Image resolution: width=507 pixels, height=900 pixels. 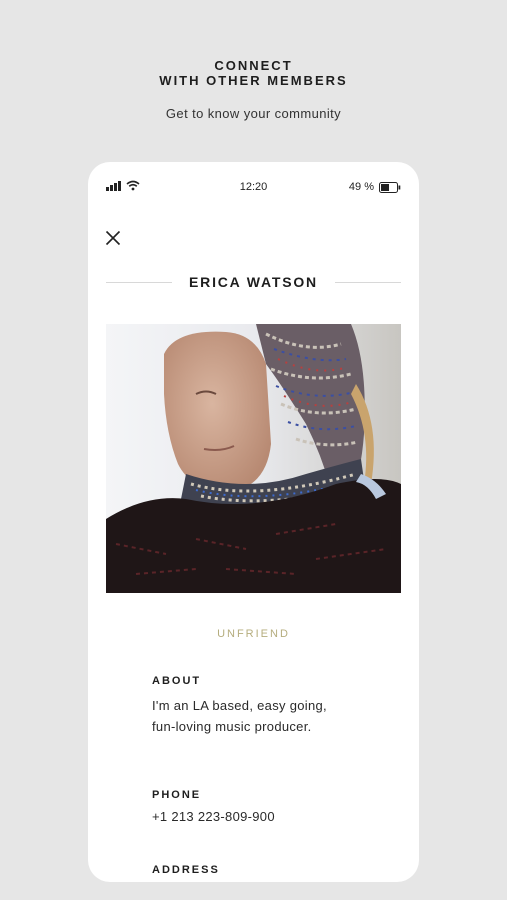 I want to click on status-bar: 12:20 49 %, so click(x=253, y=187).